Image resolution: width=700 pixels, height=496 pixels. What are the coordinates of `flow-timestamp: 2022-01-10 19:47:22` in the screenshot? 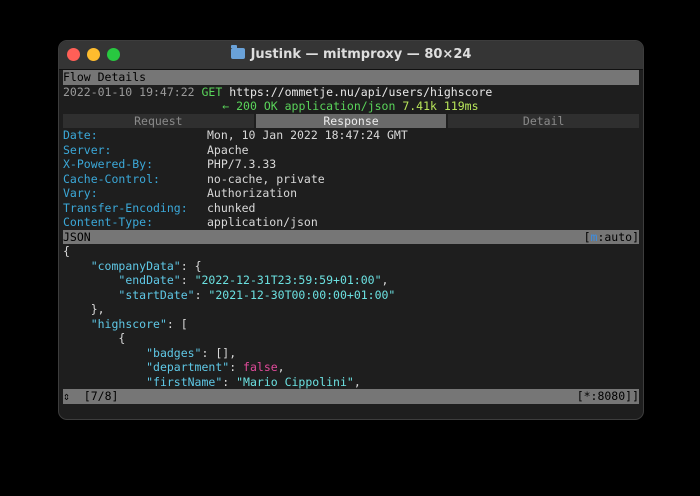 It's located at (129, 91).